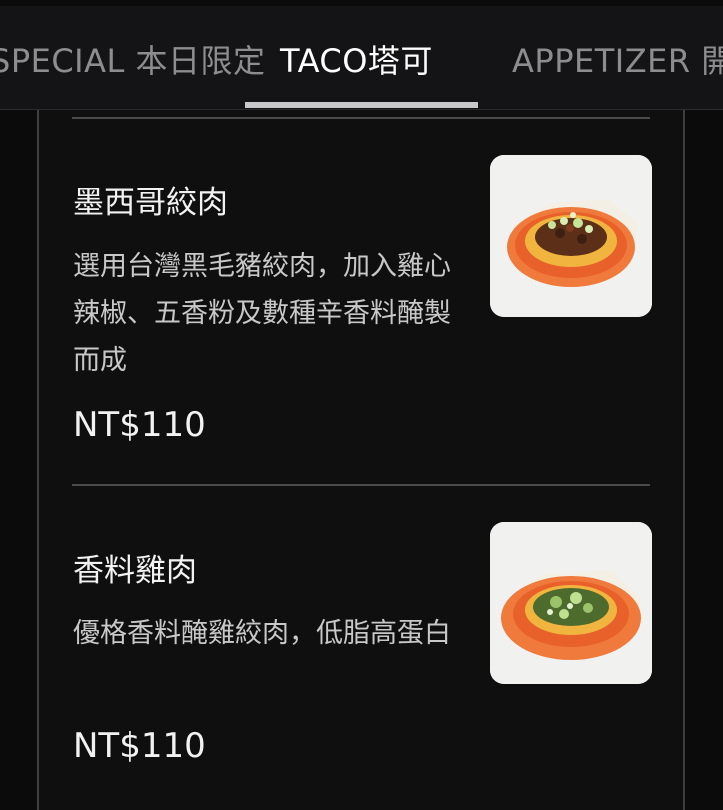 This screenshot has width=723, height=810. Describe the element at coordinates (356, 59) in the screenshot. I see `tab-taco: TACO塔可` at that location.